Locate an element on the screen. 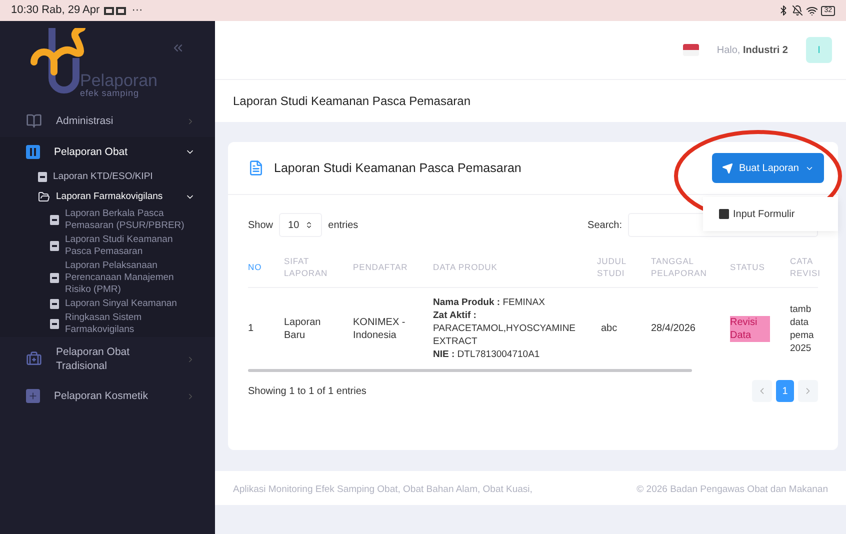 The width and height of the screenshot is (846, 534). table-cell-text: KONIMEX - Indonesia is located at coordinates (379, 329).